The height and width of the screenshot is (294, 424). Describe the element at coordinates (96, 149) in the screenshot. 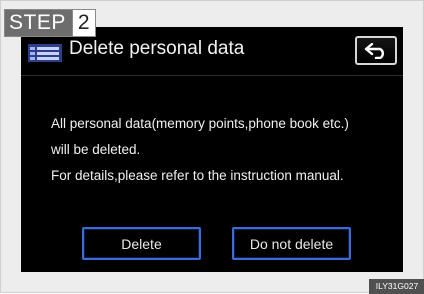

I see `message-line: will be deleted.` at that location.